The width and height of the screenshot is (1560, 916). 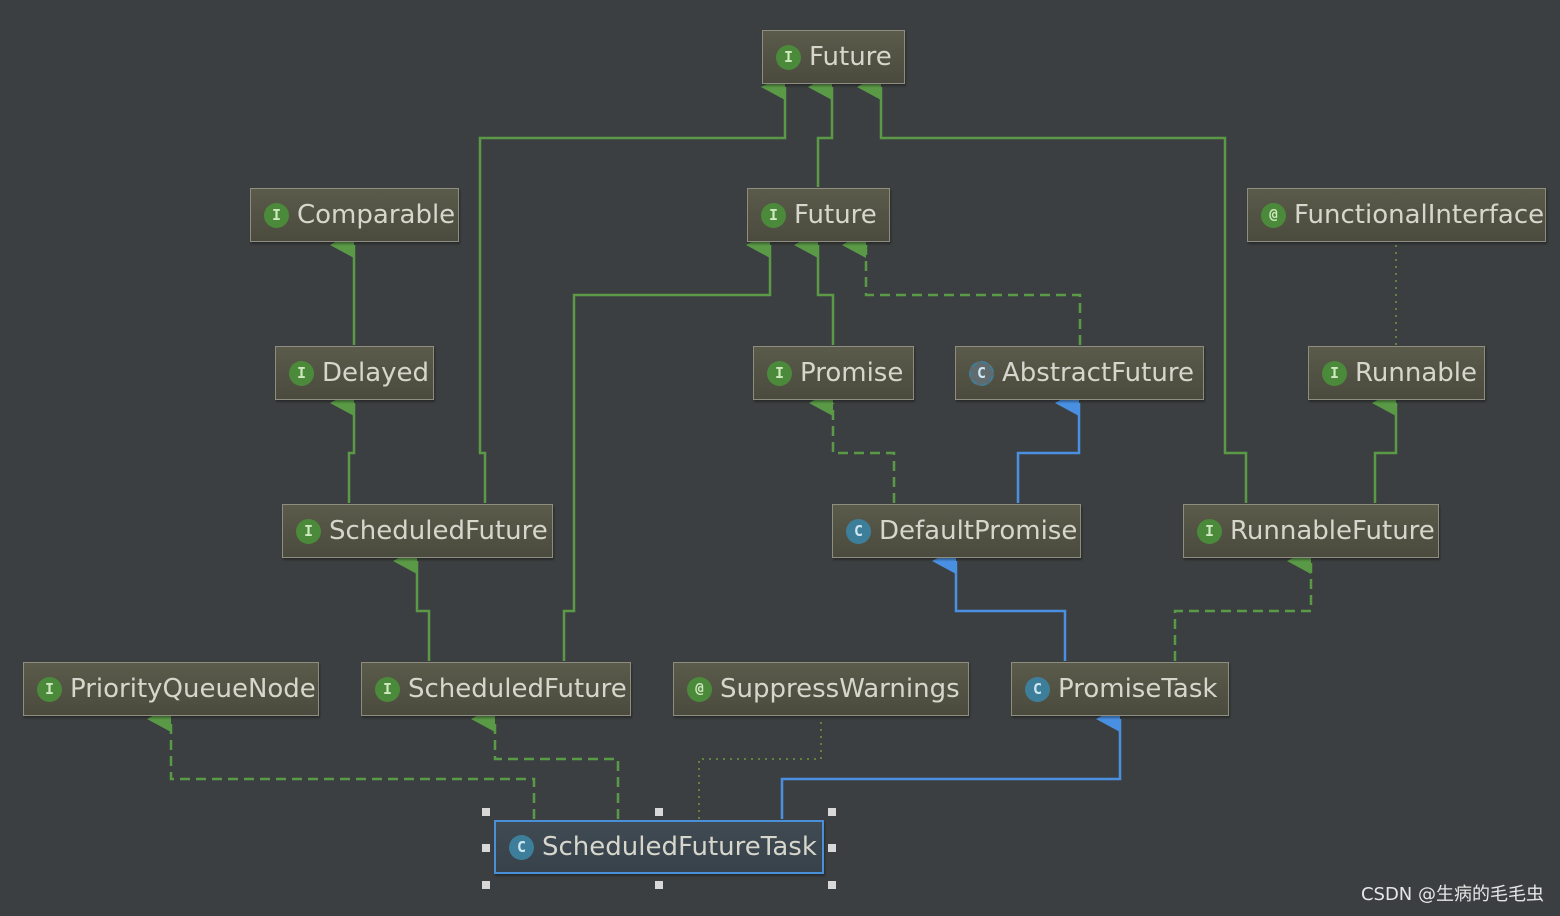 I want to click on edge-futuremid-to-futuretop, so click(x=821, y=130).